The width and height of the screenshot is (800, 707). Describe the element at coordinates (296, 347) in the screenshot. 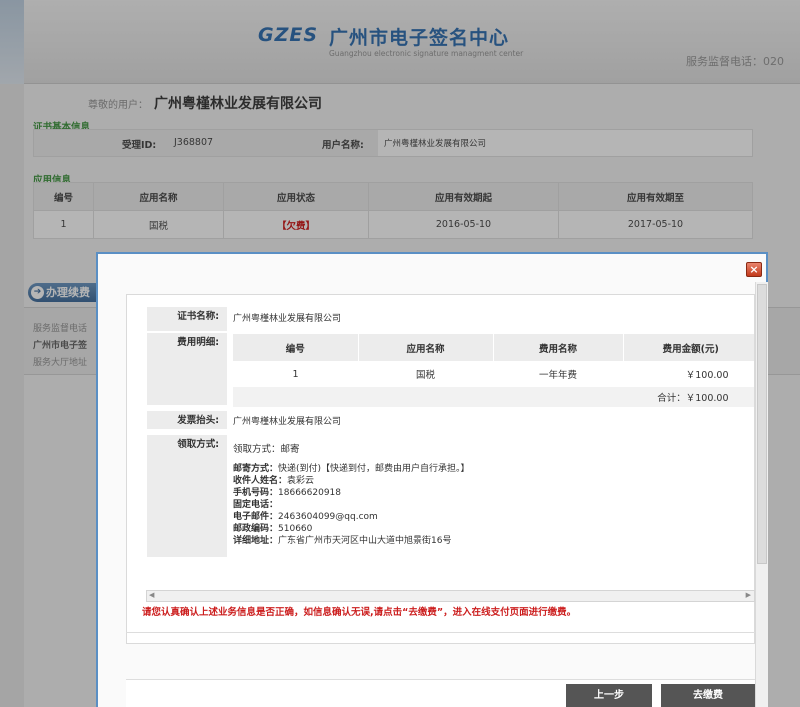

I see `column-header: 编号` at that location.